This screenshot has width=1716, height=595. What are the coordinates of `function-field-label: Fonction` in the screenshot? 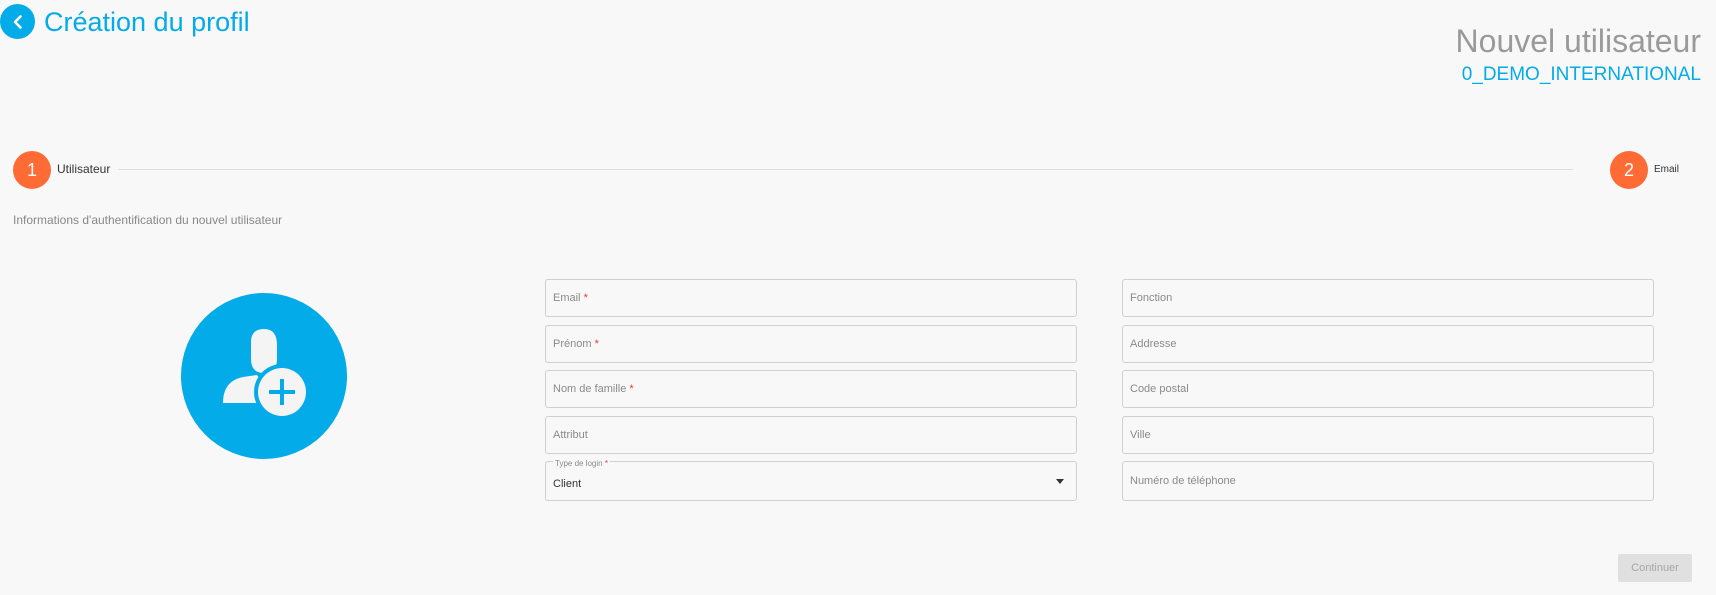 It's located at (1151, 298).